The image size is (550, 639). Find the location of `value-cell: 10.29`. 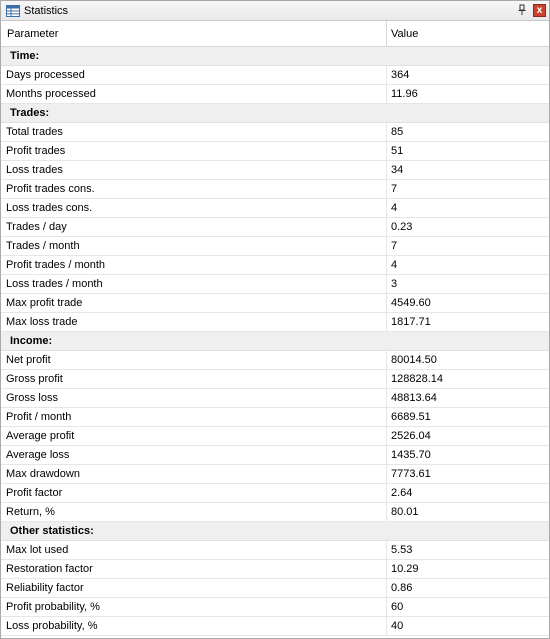

value-cell: 10.29 is located at coordinates (405, 569).